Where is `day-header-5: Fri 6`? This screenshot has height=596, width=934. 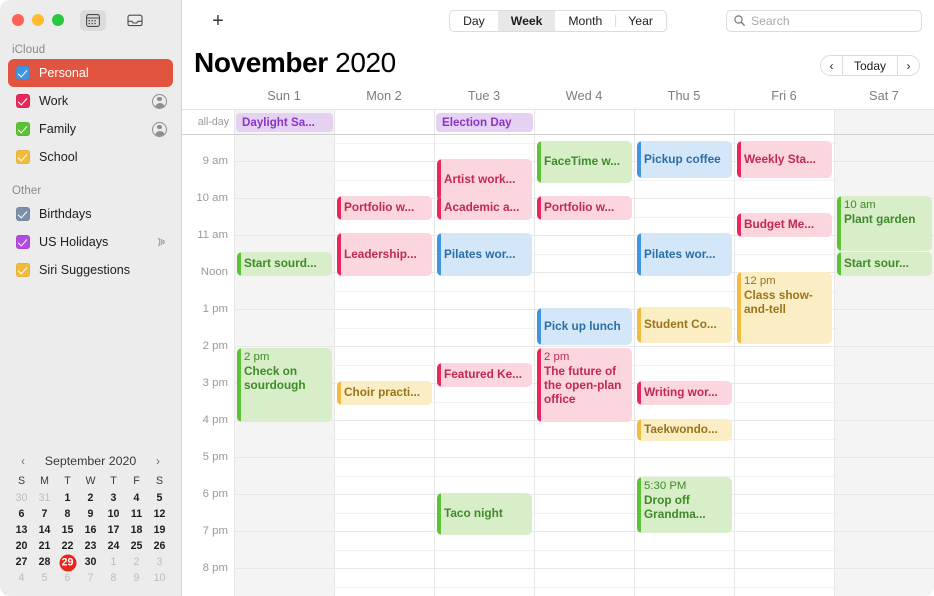
day-header-5: Fri 6 is located at coordinates (784, 97).